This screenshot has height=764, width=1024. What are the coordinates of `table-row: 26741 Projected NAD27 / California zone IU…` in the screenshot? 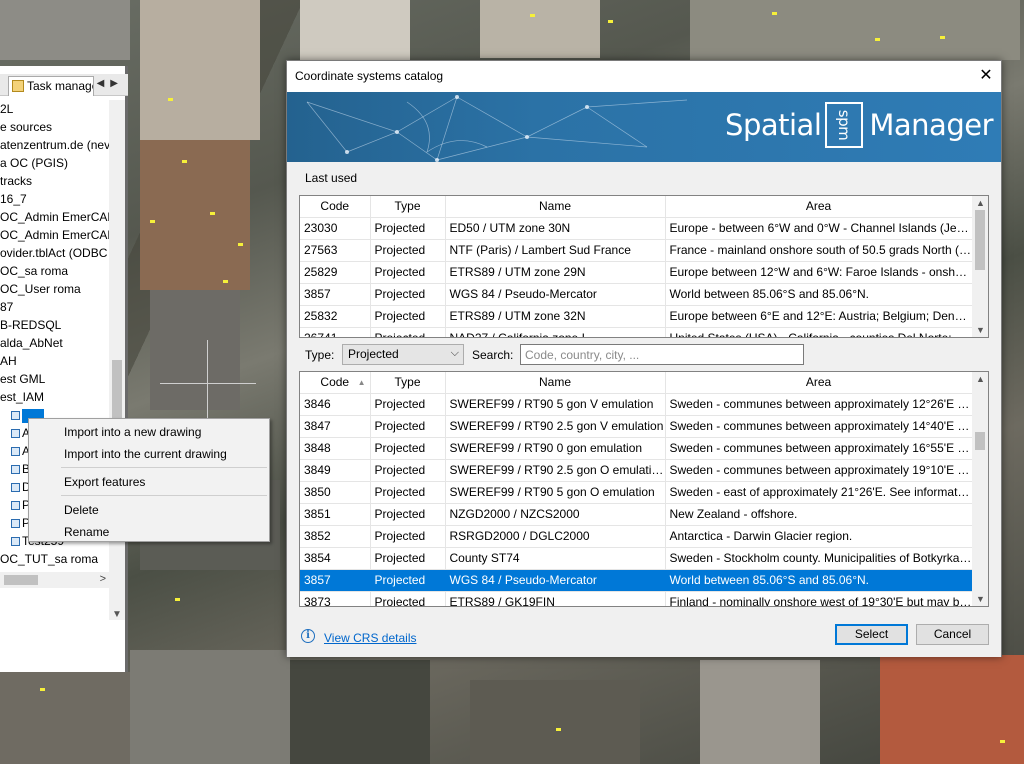 It's located at (636, 332).